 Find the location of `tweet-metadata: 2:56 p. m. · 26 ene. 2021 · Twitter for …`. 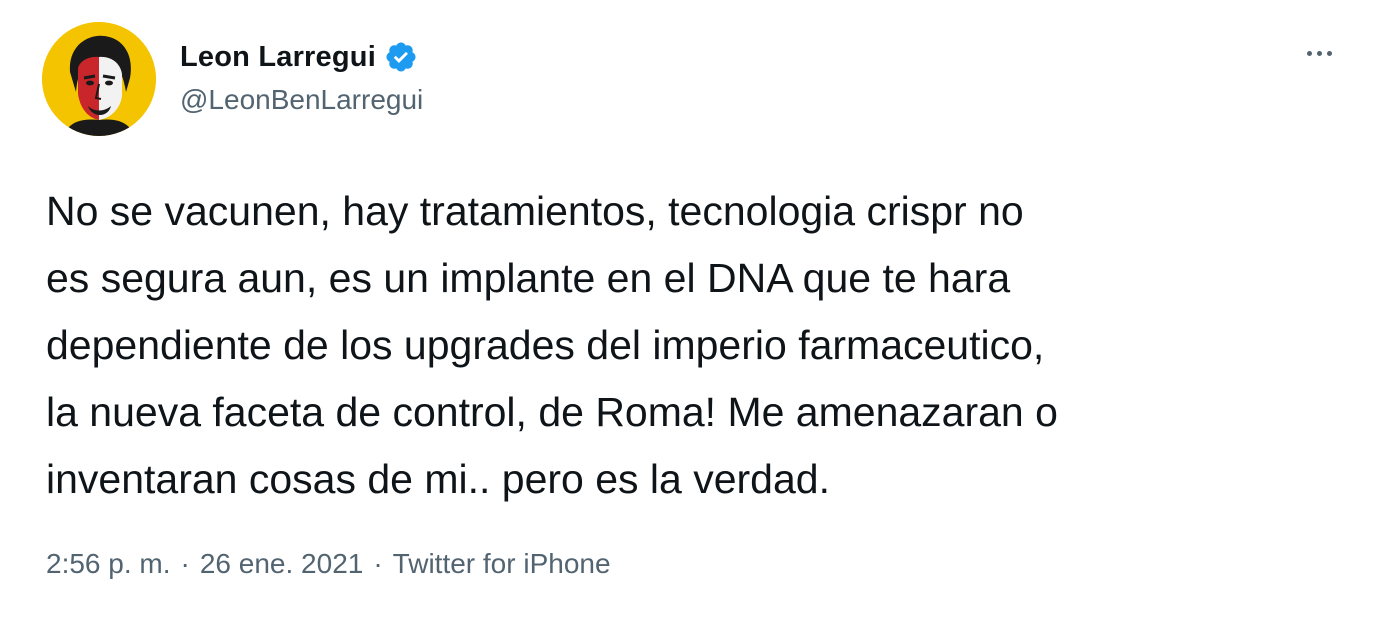

tweet-metadata: 2:56 p. m. · 26 ene. 2021 · Twitter for … is located at coordinates (328, 564).